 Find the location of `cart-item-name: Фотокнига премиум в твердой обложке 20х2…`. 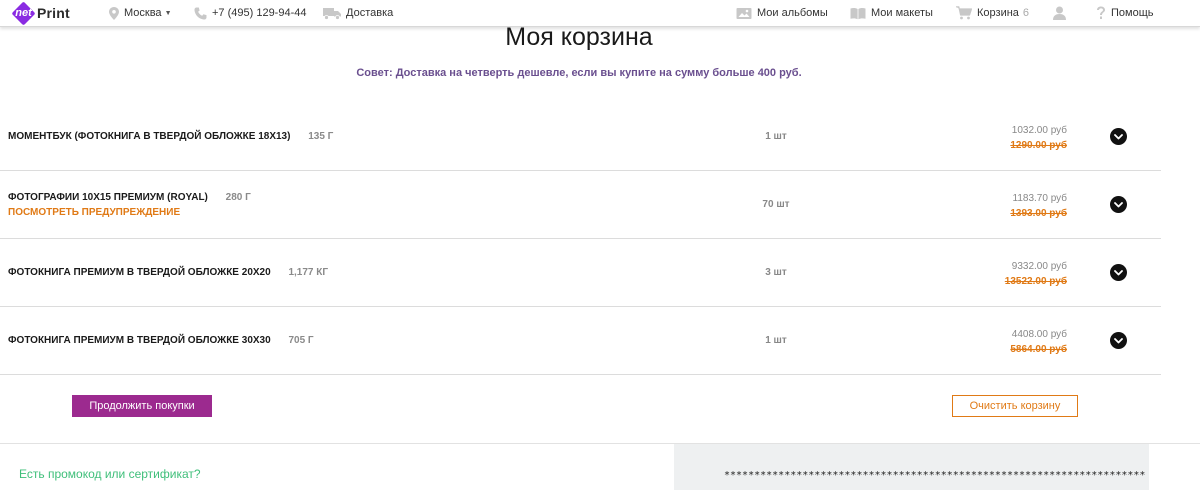

cart-item-name: Фотокнига премиум в твердой обложке 20х2… is located at coordinates (139, 272).